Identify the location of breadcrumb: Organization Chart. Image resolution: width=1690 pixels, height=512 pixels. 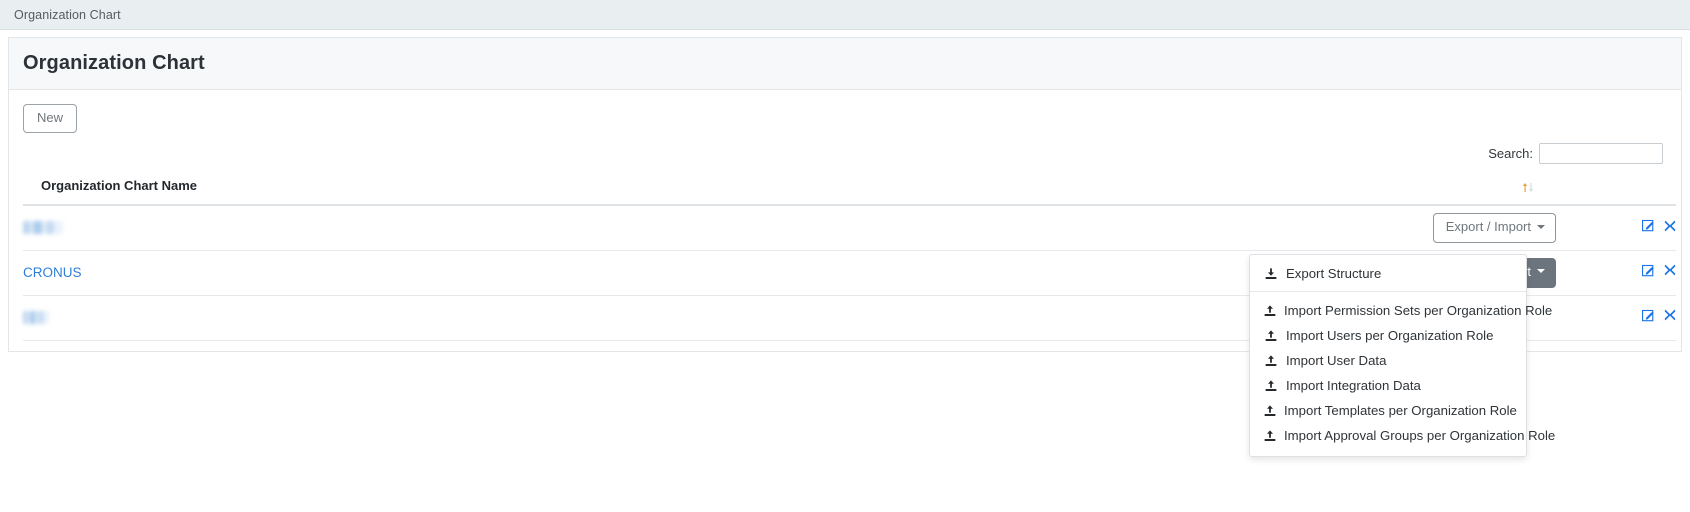
(67, 15).